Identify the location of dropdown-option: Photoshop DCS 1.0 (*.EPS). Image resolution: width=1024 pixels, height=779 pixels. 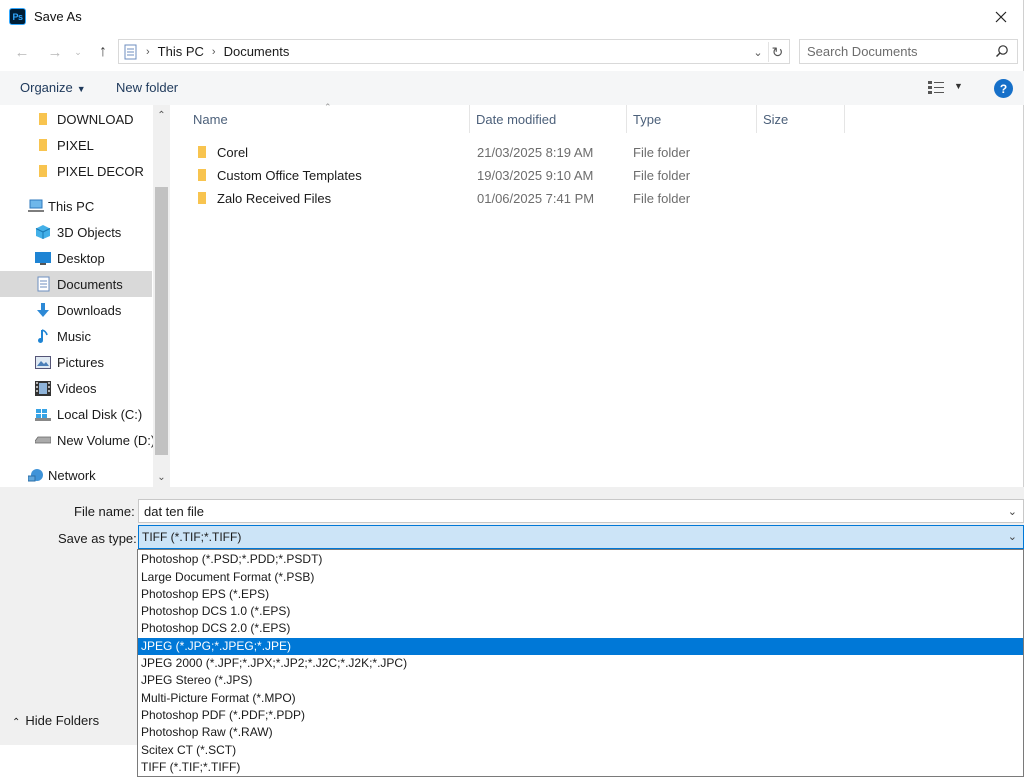
(580, 611).